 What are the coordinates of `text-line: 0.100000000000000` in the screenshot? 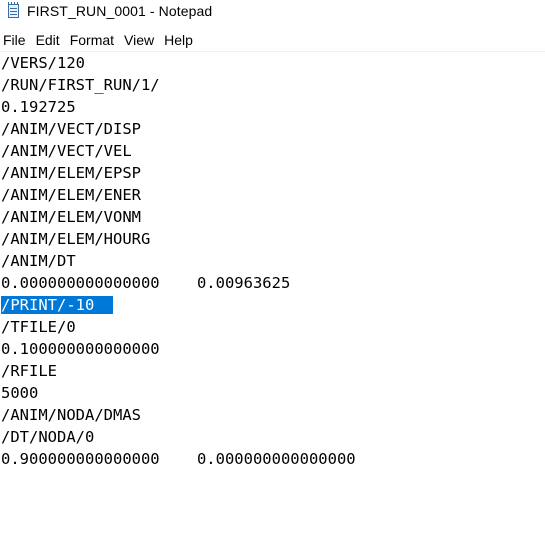 It's located at (80, 349).